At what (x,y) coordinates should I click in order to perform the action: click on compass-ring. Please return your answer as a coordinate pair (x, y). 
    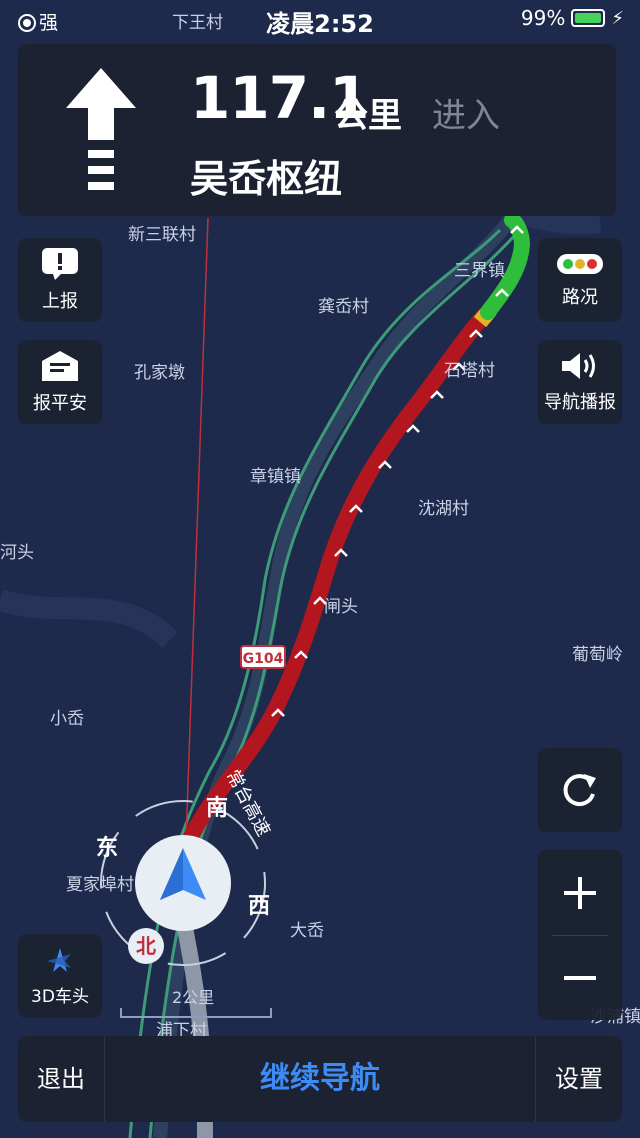
    Looking at the image, I should click on (183, 883).